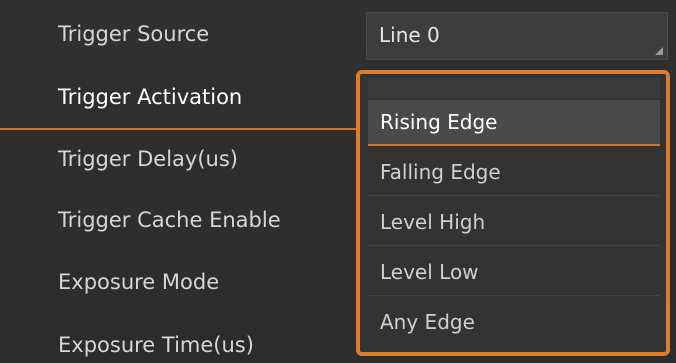 The height and width of the screenshot is (363, 676). What do you see at coordinates (514, 173) in the screenshot?
I see `option-falling-edge: Falling Edge` at bounding box center [514, 173].